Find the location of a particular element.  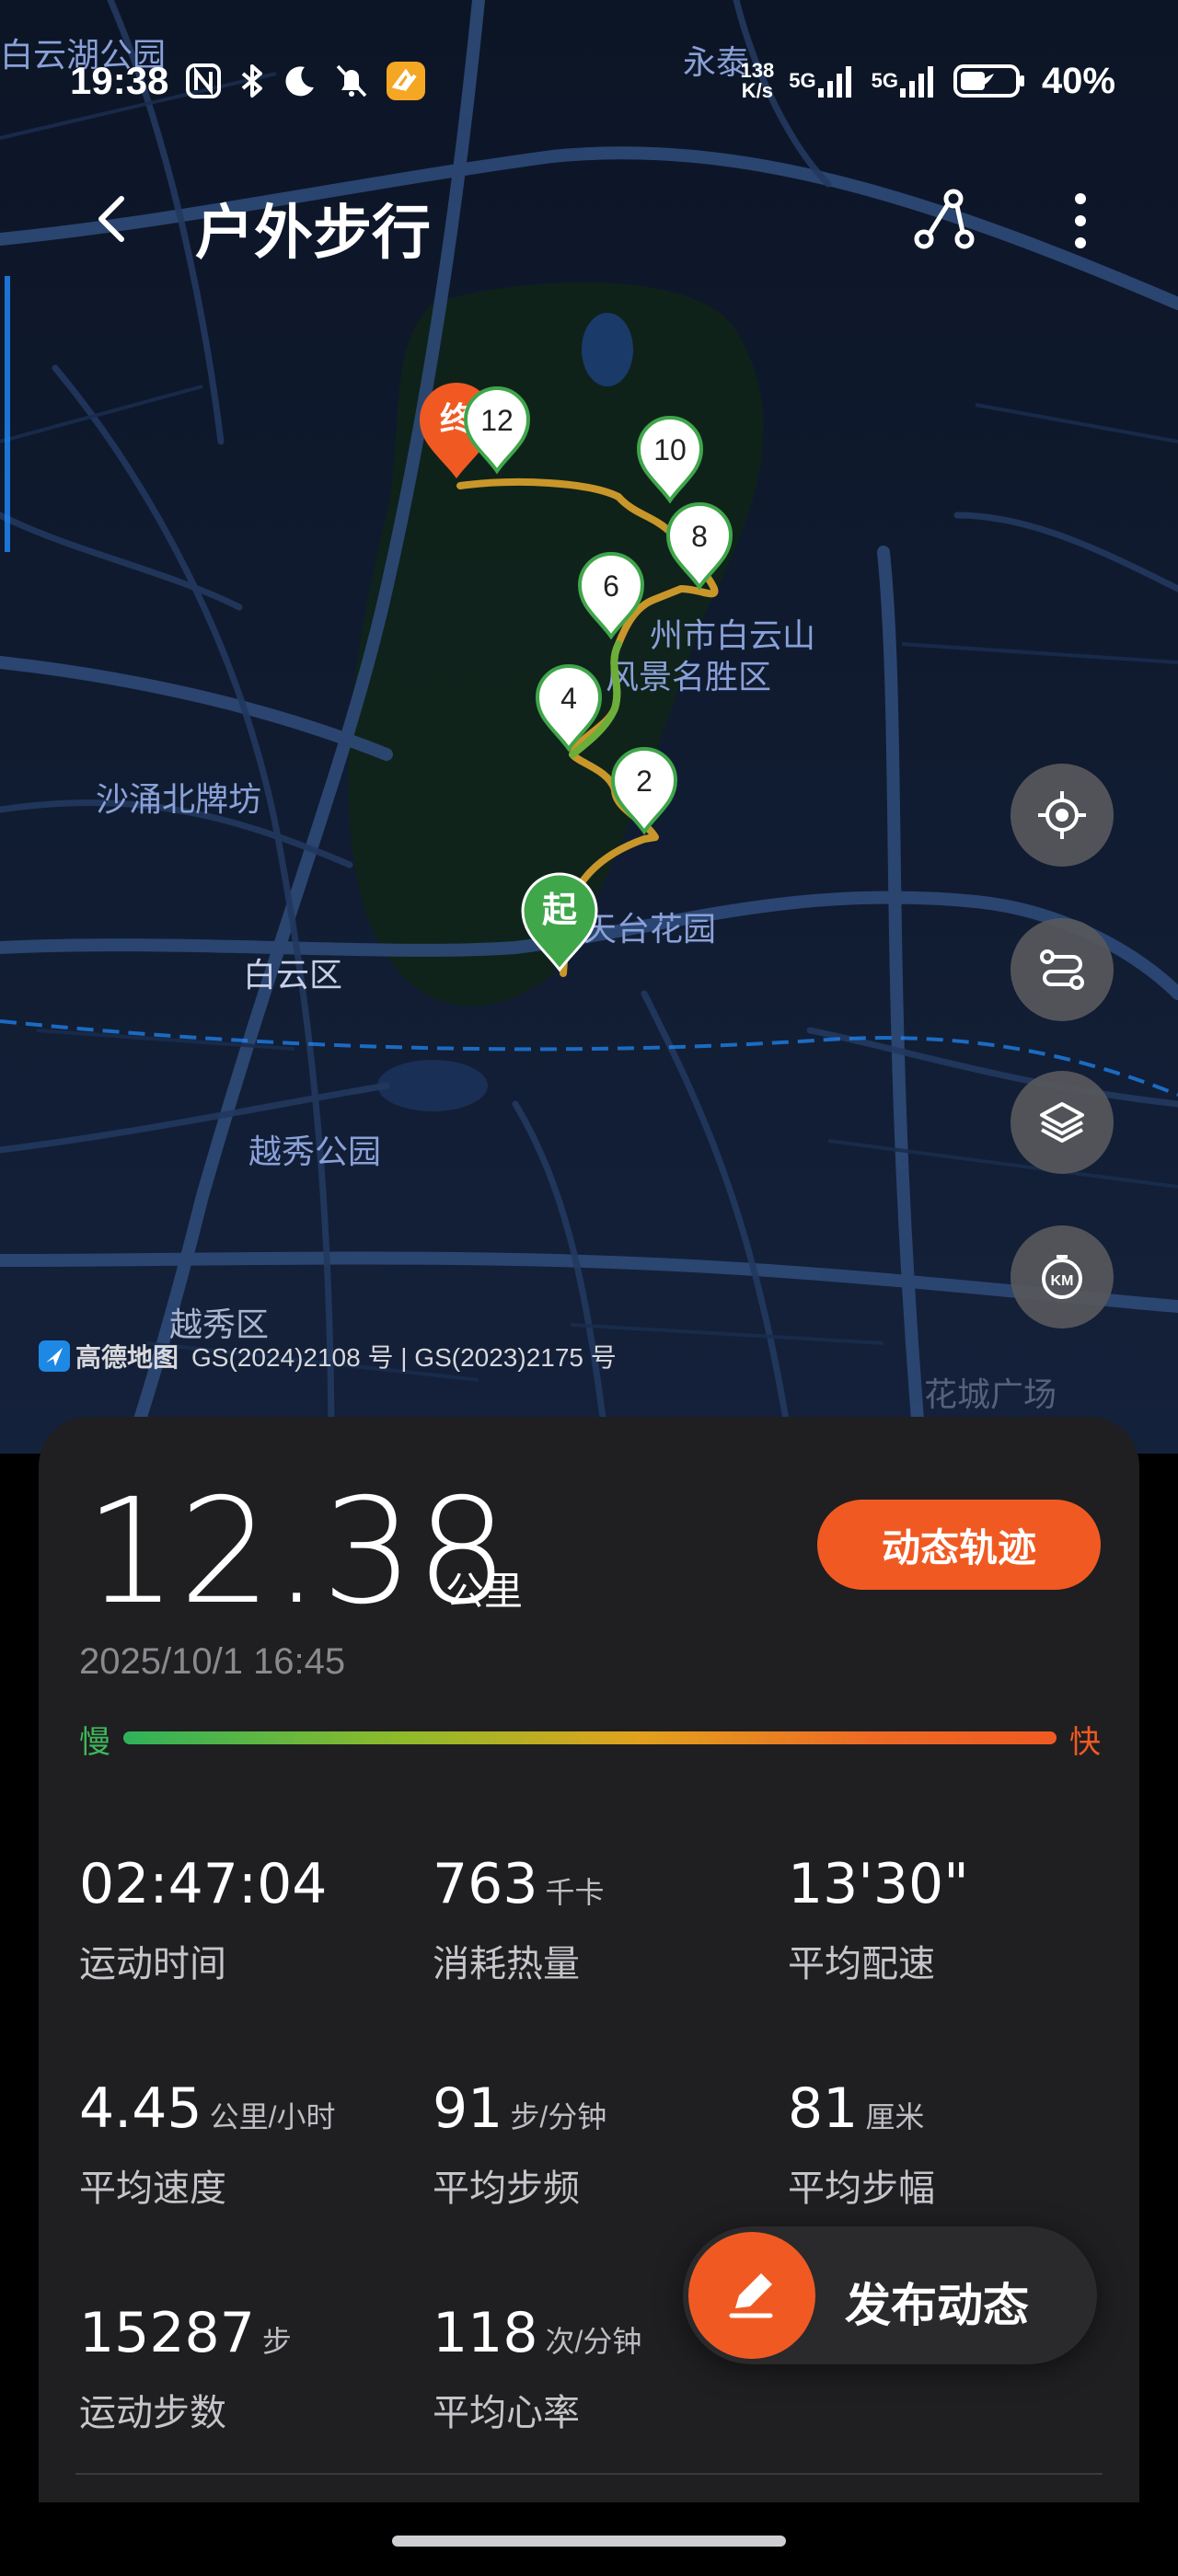

stat-avg-cadence: 91 步/分钟 平均步频 is located at coordinates (520, 2142).